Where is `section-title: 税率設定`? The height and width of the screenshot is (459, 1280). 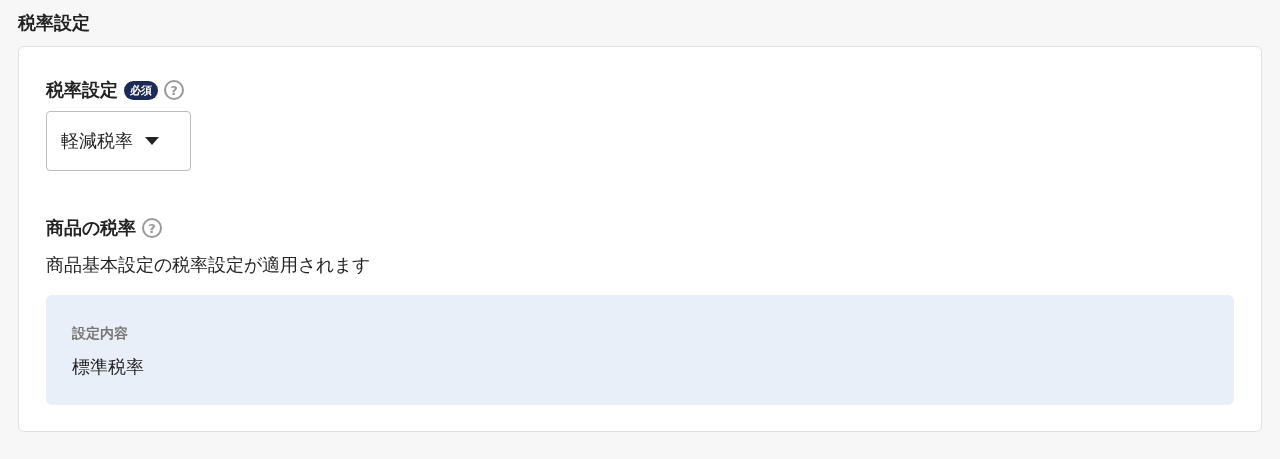 section-title: 税率設定 is located at coordinates (54, 23).